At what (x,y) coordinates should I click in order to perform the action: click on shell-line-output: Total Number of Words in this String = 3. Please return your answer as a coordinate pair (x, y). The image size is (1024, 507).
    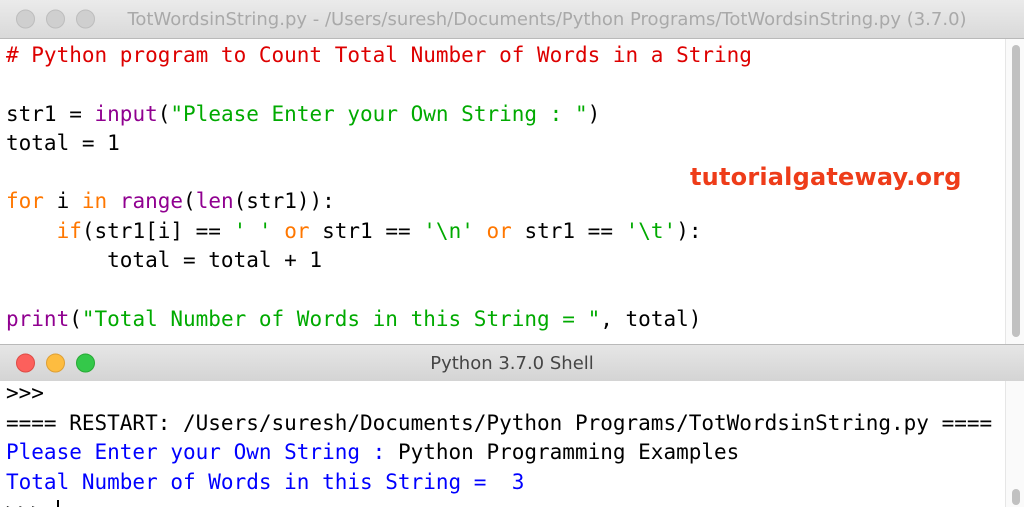
    Looking at the image, I should click on (499, 483).